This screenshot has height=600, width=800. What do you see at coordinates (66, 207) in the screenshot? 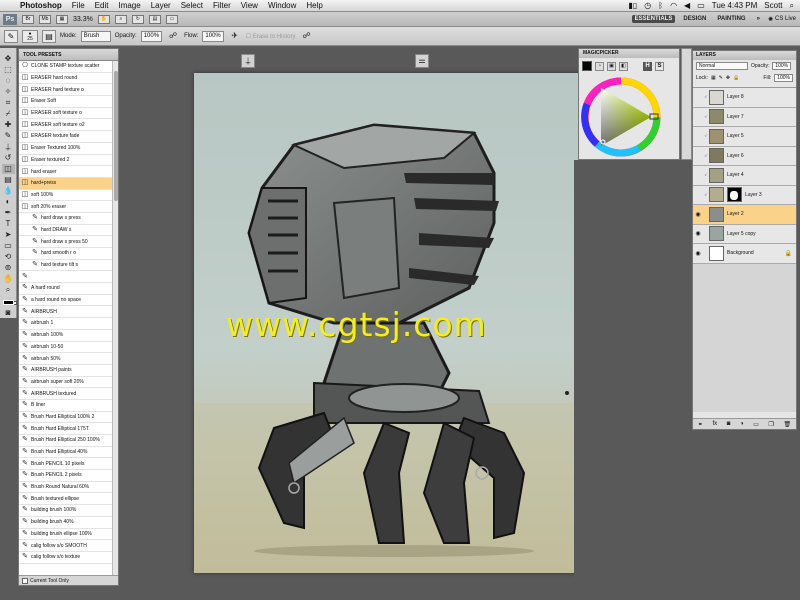
I see `tool-preset-item: ◫ soft 20% eraser` at bounding box center [66, 207].